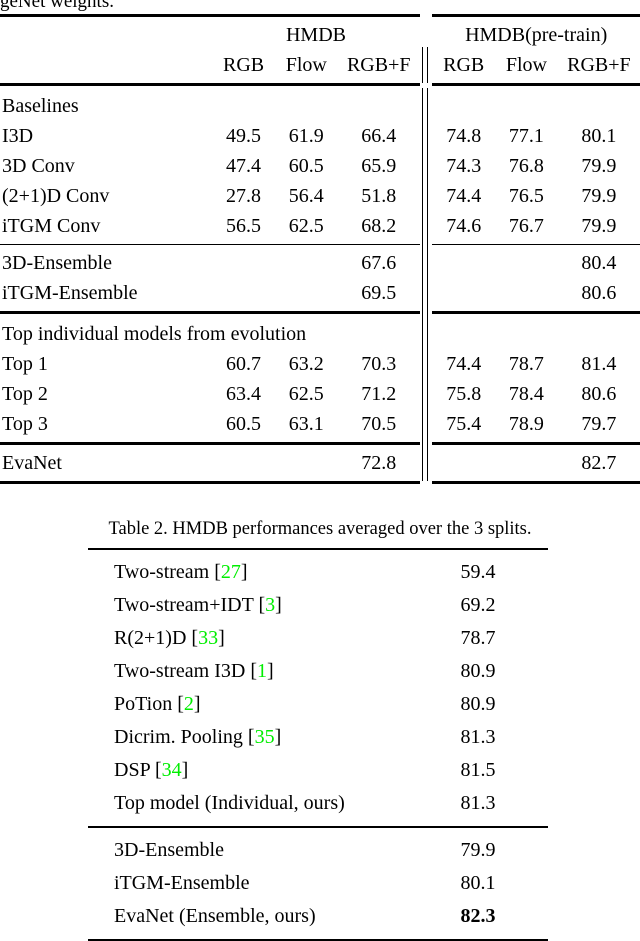  Describe the element at coordinates (464, 65) in the screenshot. I see `column-header-rgb-2: RGB` at that location.